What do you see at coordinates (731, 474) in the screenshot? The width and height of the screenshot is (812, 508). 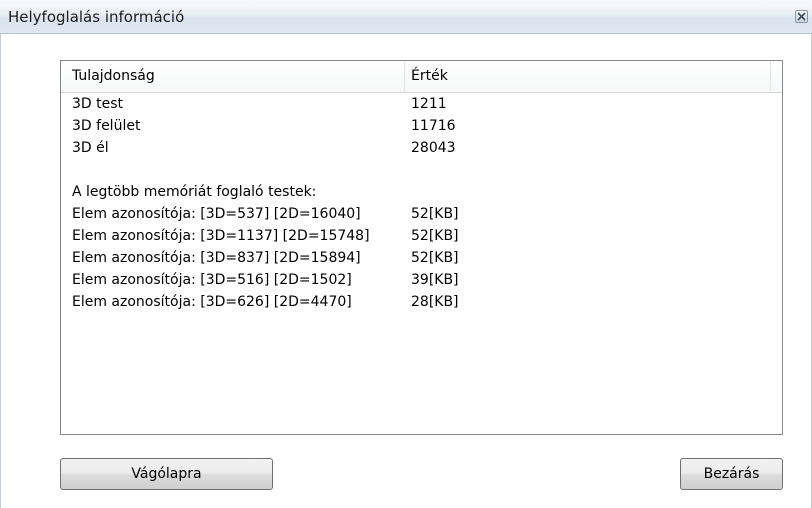 I see `close-button: Bezárás` at bounding box center [731, 474].